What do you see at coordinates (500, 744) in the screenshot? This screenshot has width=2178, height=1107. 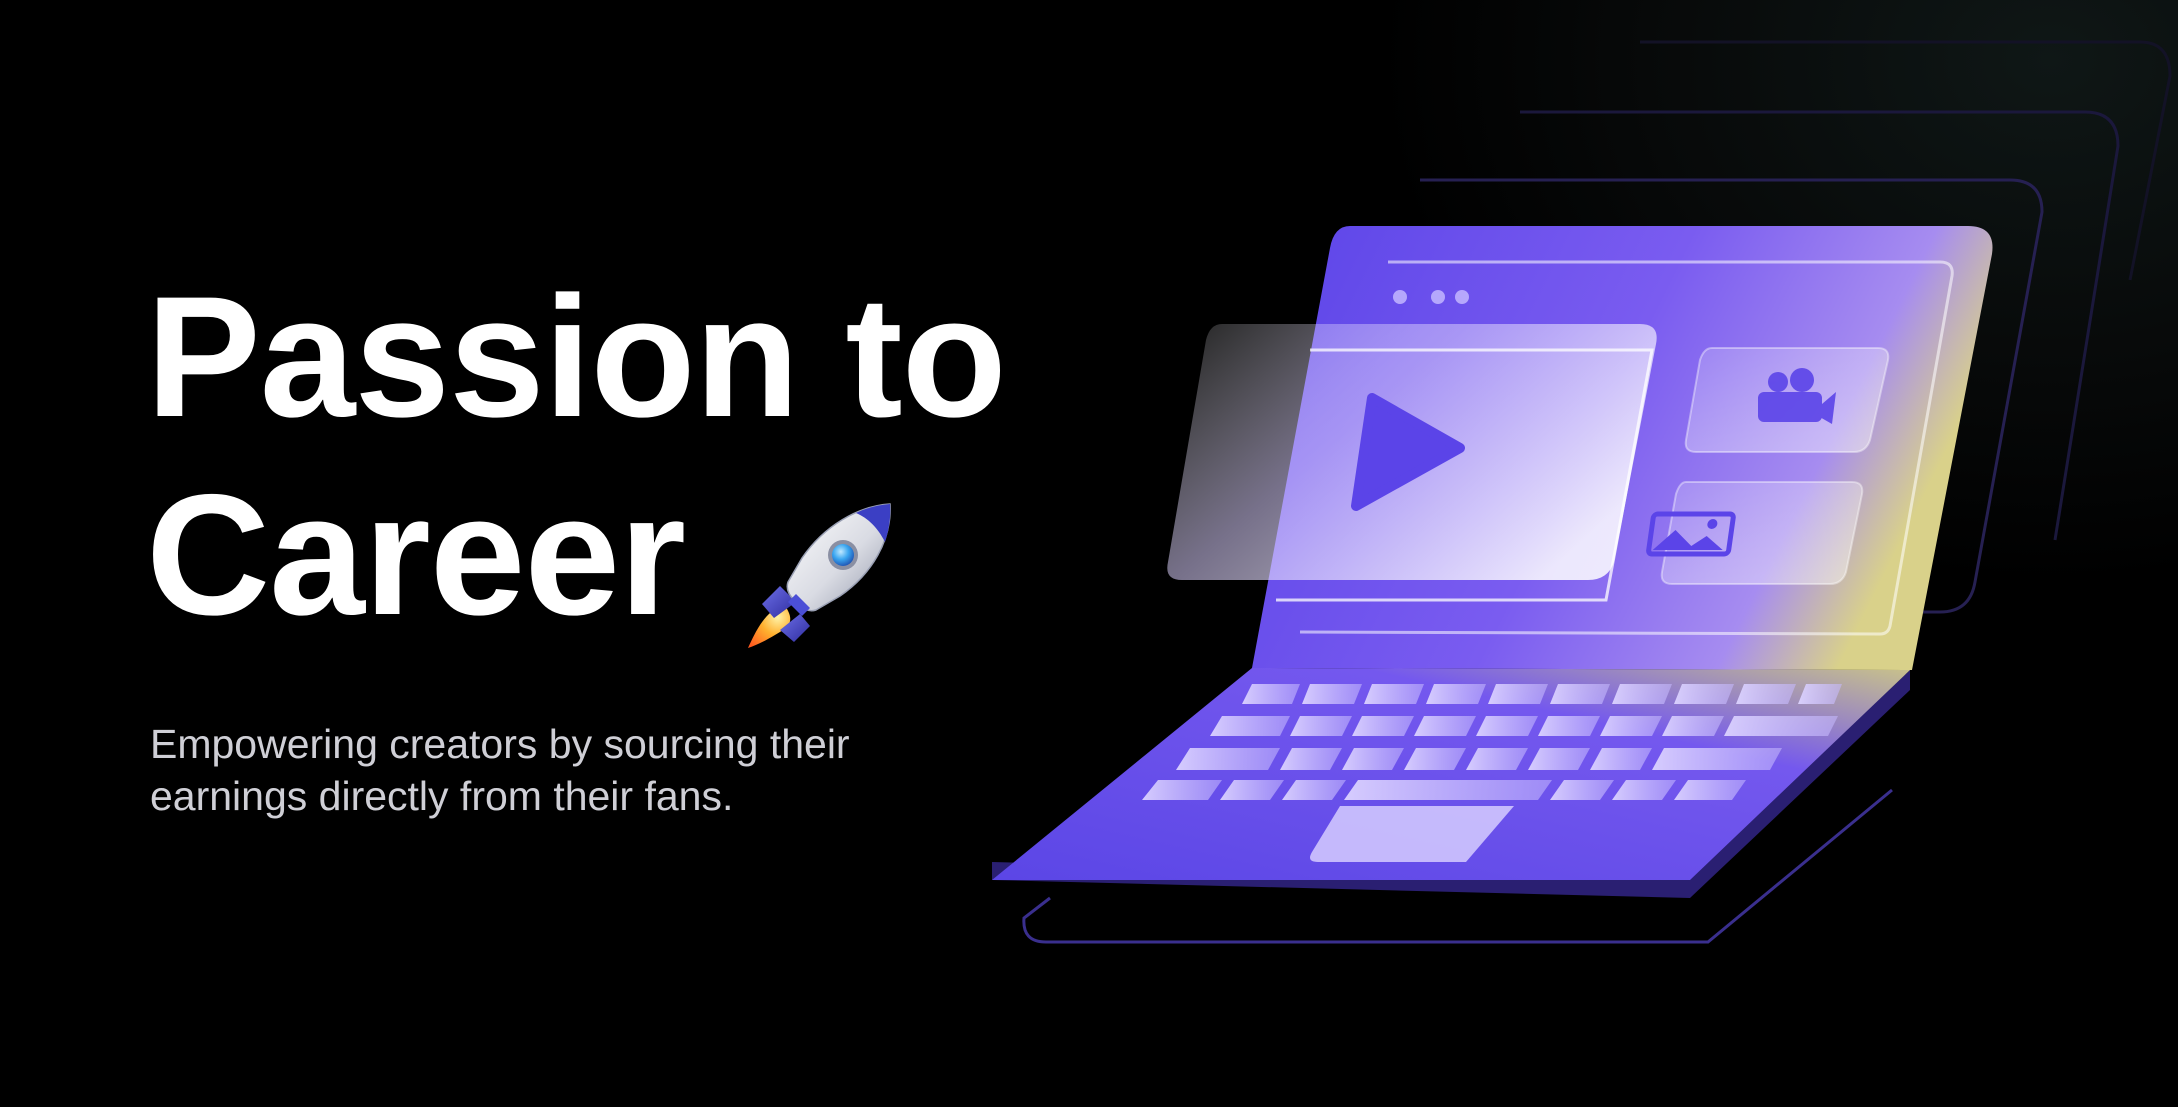 I see `subtitle-line-1: Empowering creators by sourcing their` at bounding box center [500, 744].